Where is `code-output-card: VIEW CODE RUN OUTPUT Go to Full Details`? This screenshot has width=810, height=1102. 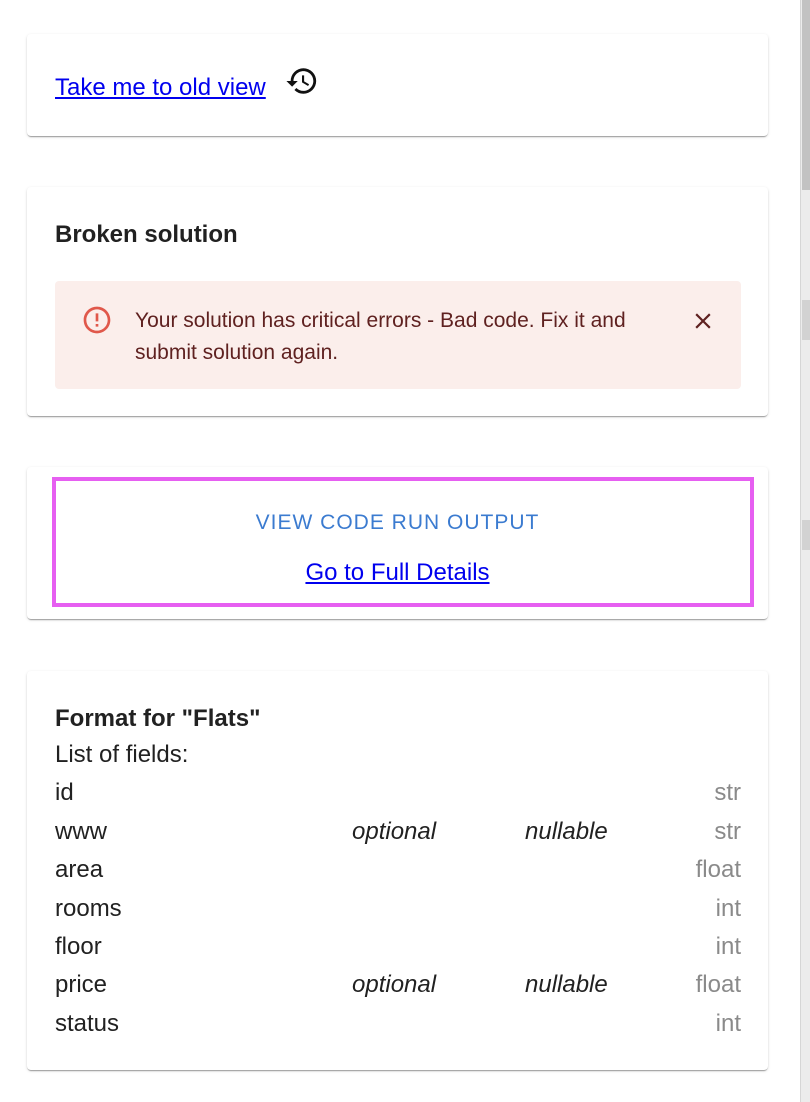
code-output-card: VIEW CODE RUN OUTPUT Go to Full Details is located at coordinates (397, 543).